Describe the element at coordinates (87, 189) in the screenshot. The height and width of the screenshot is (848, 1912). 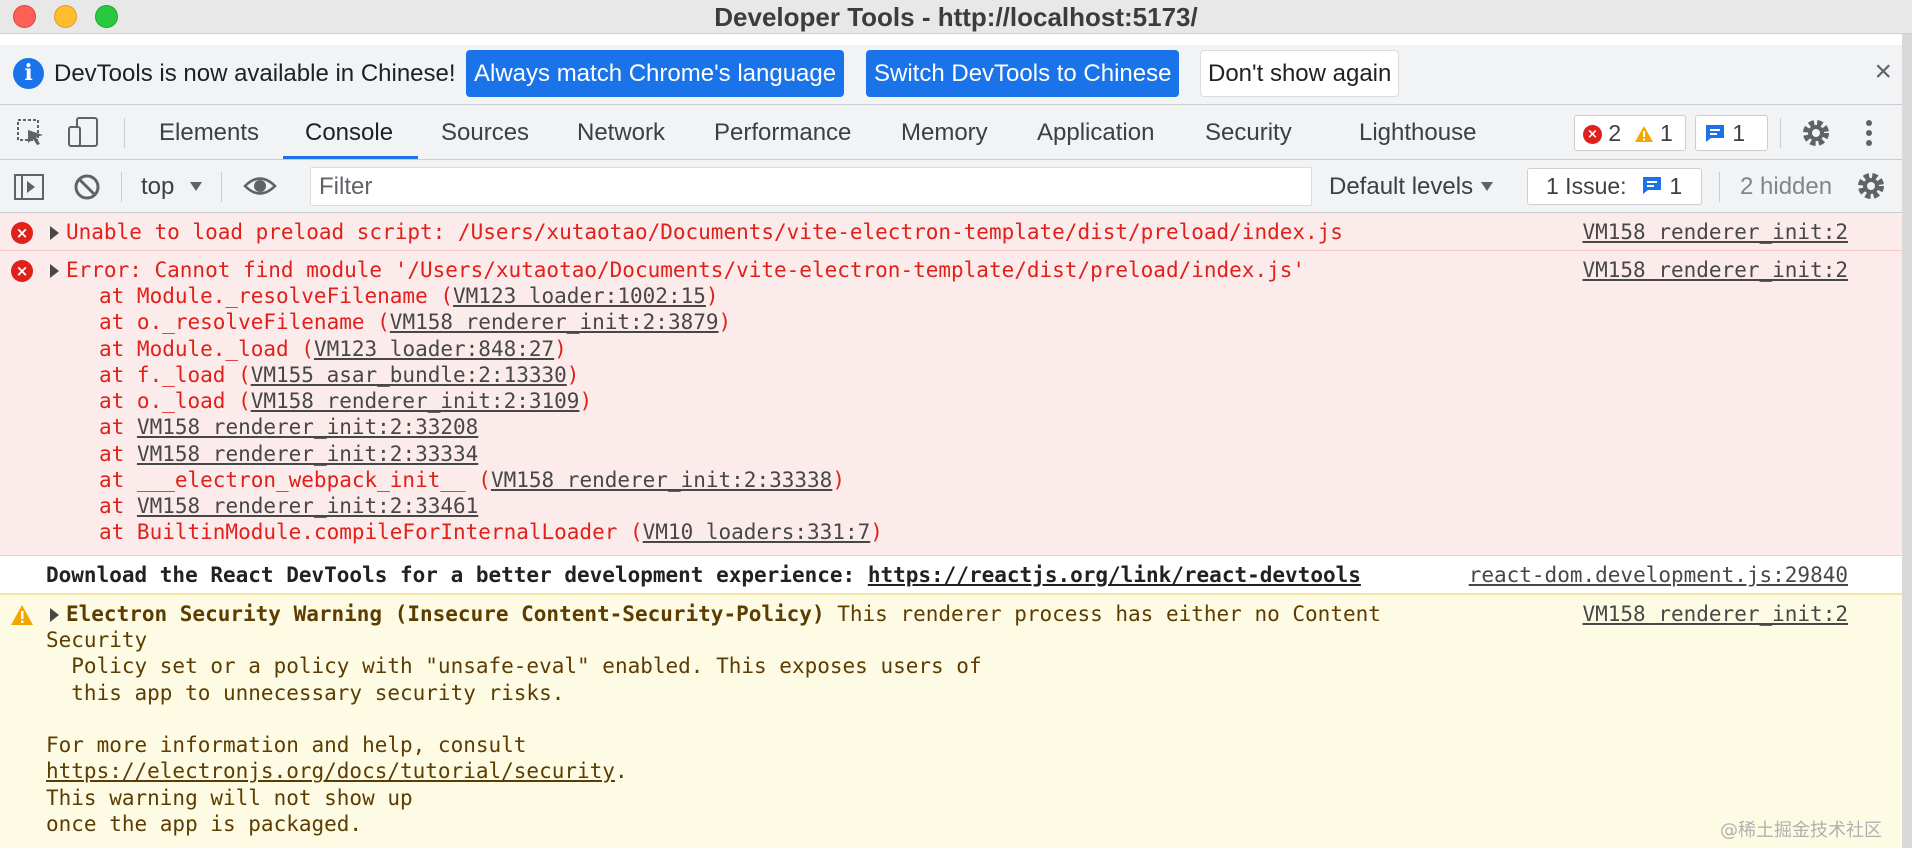
I see `clear-console-icon` at that location.